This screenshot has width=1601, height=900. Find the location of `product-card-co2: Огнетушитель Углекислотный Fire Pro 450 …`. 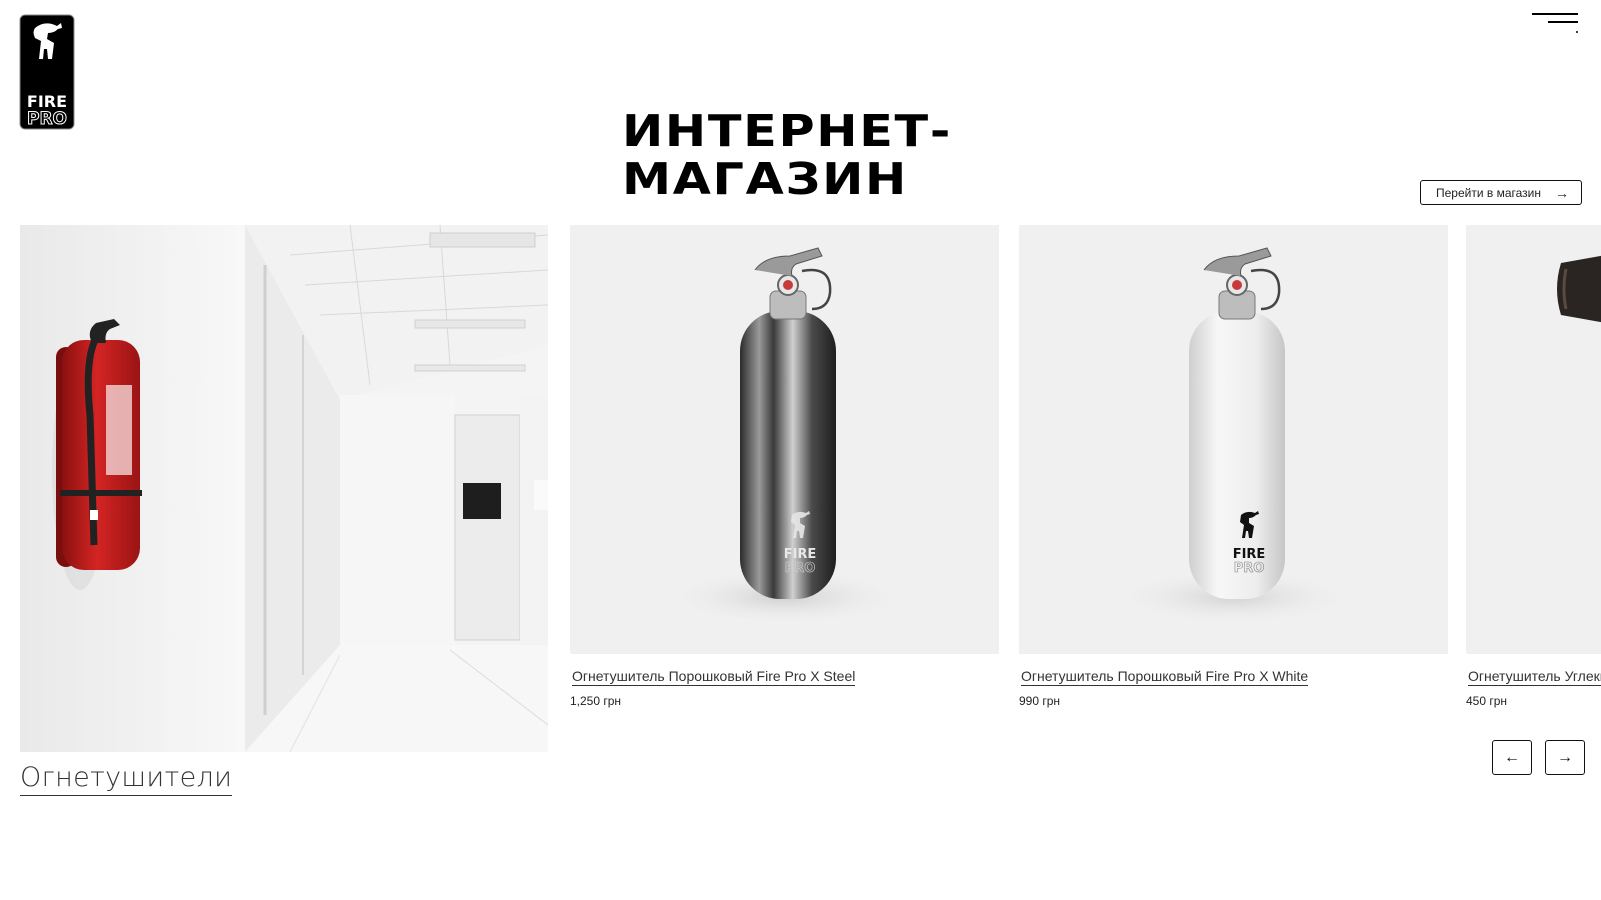

product-card-co2: Огнетушитель Углекислотный Fire Pro 450 … is located at coordinates (1533, 466).